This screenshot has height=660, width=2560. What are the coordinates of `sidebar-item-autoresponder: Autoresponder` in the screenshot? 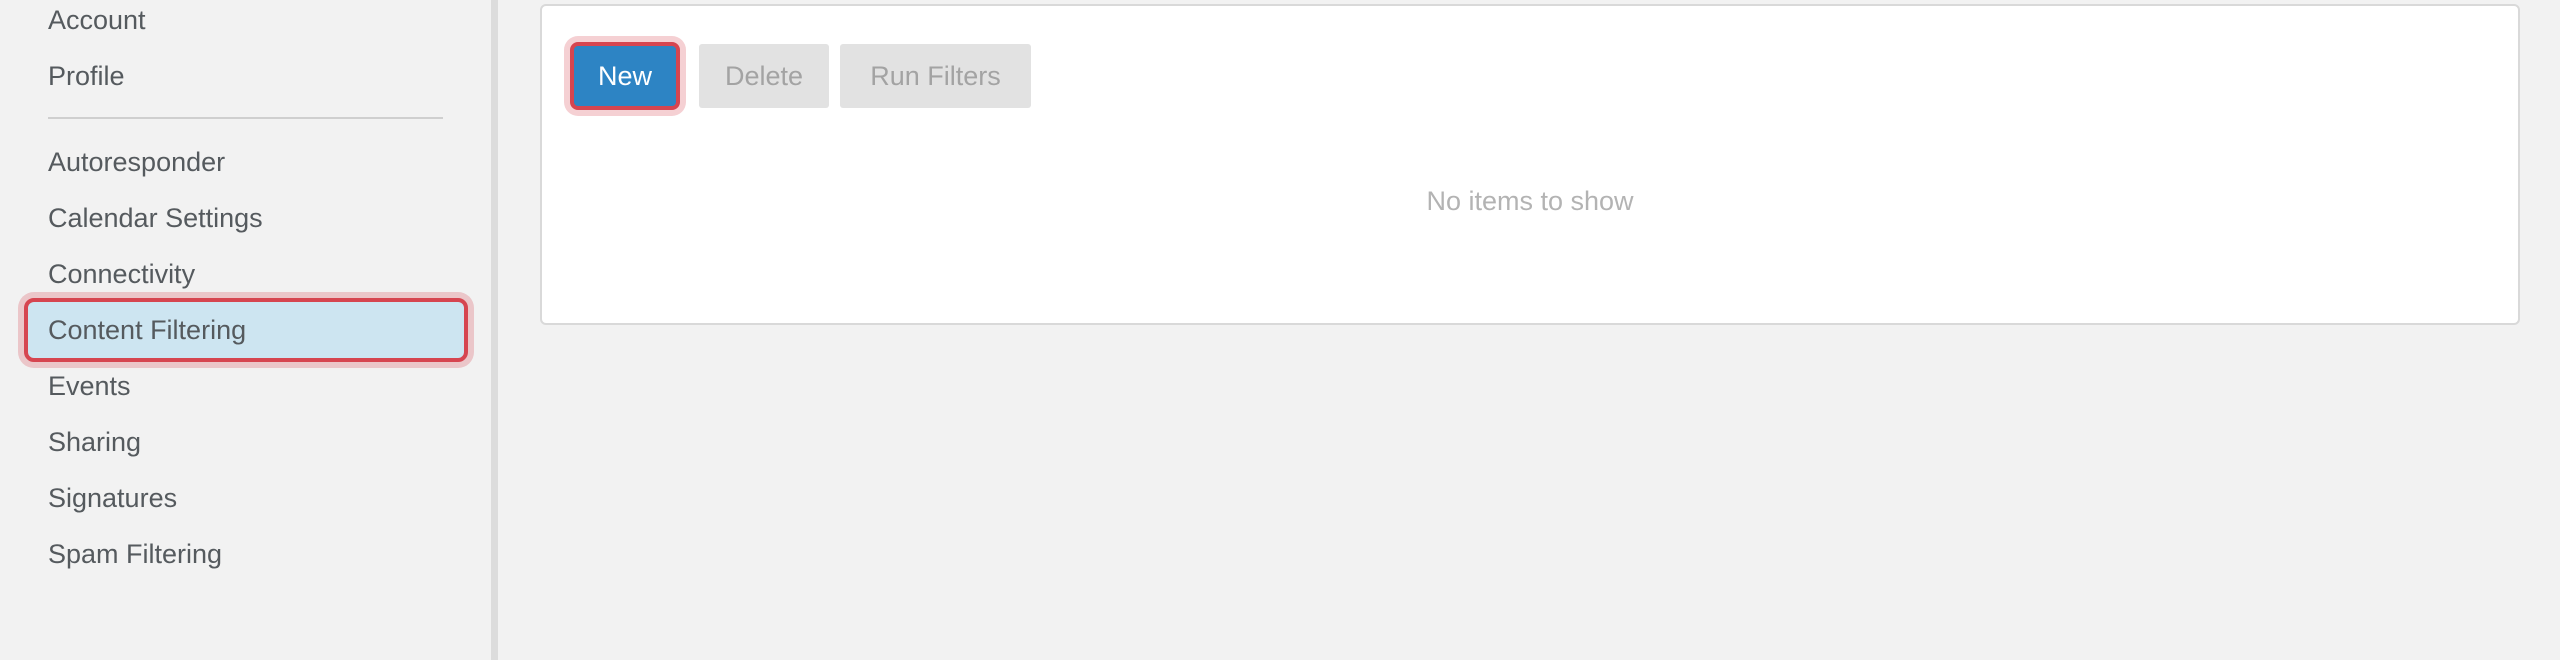 It's located at (136, 162).